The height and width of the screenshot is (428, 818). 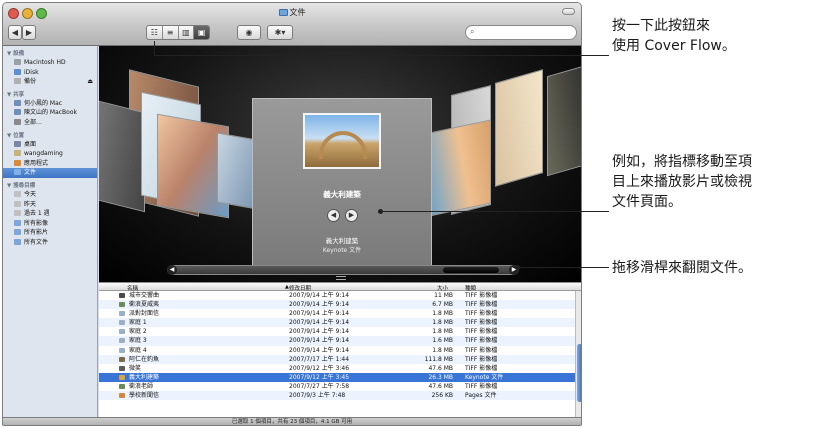 What do you see at coordinates (50, 164) in the screenshot?
I see `sidebar-item: 應用程式` at bounding box center [50, 164].